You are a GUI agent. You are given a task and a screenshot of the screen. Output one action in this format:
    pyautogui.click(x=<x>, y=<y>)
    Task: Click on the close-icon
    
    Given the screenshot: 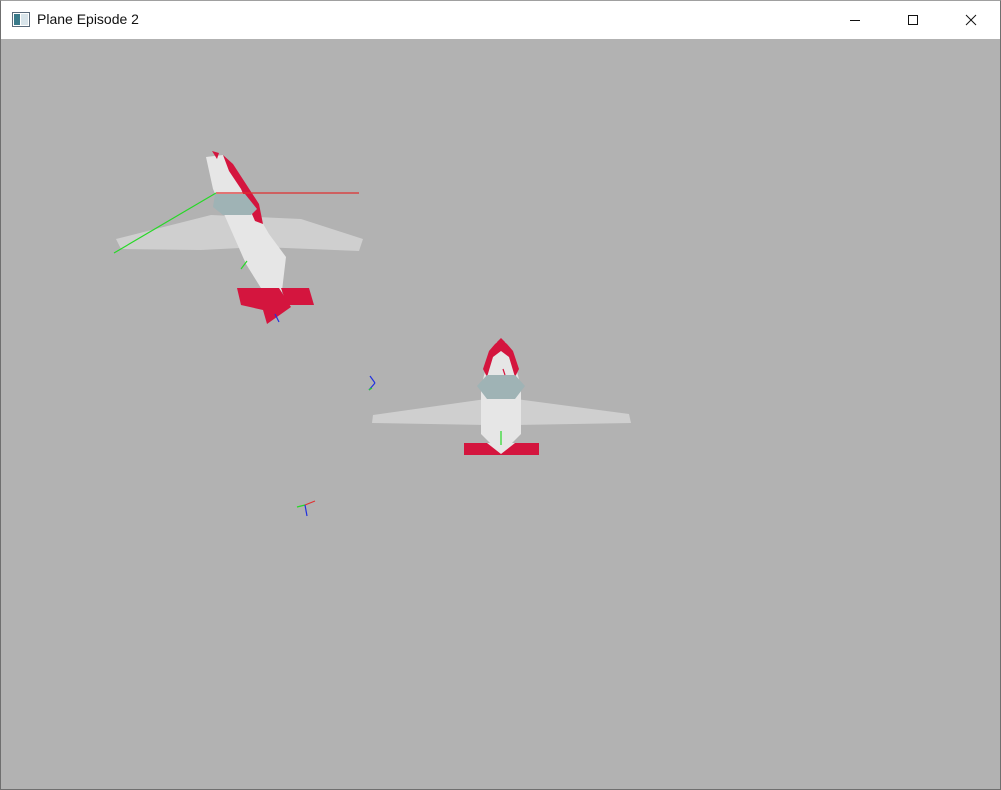 What is the action you would take?
    pyautogui.click(x=971, y=20)
    